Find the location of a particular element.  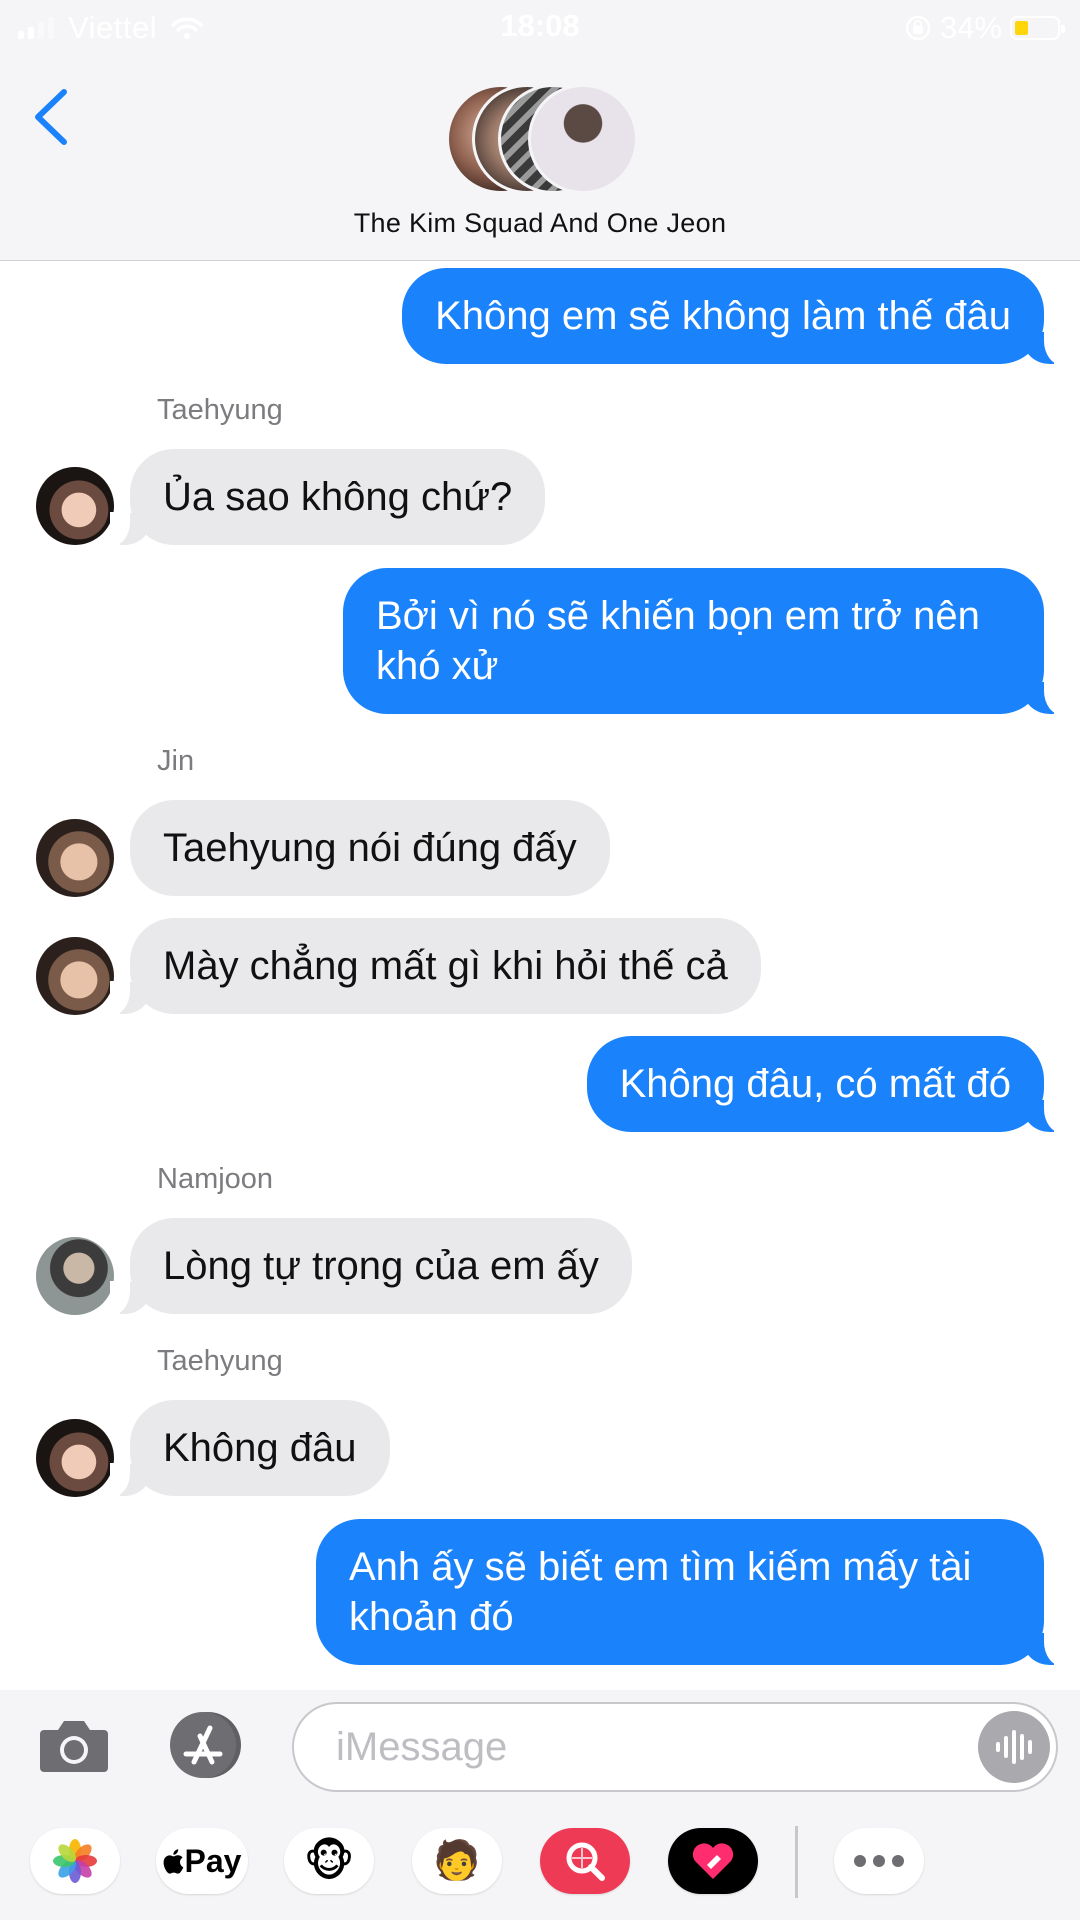

apple-pay-icon: Pay is located at coordinates (202, 1861).